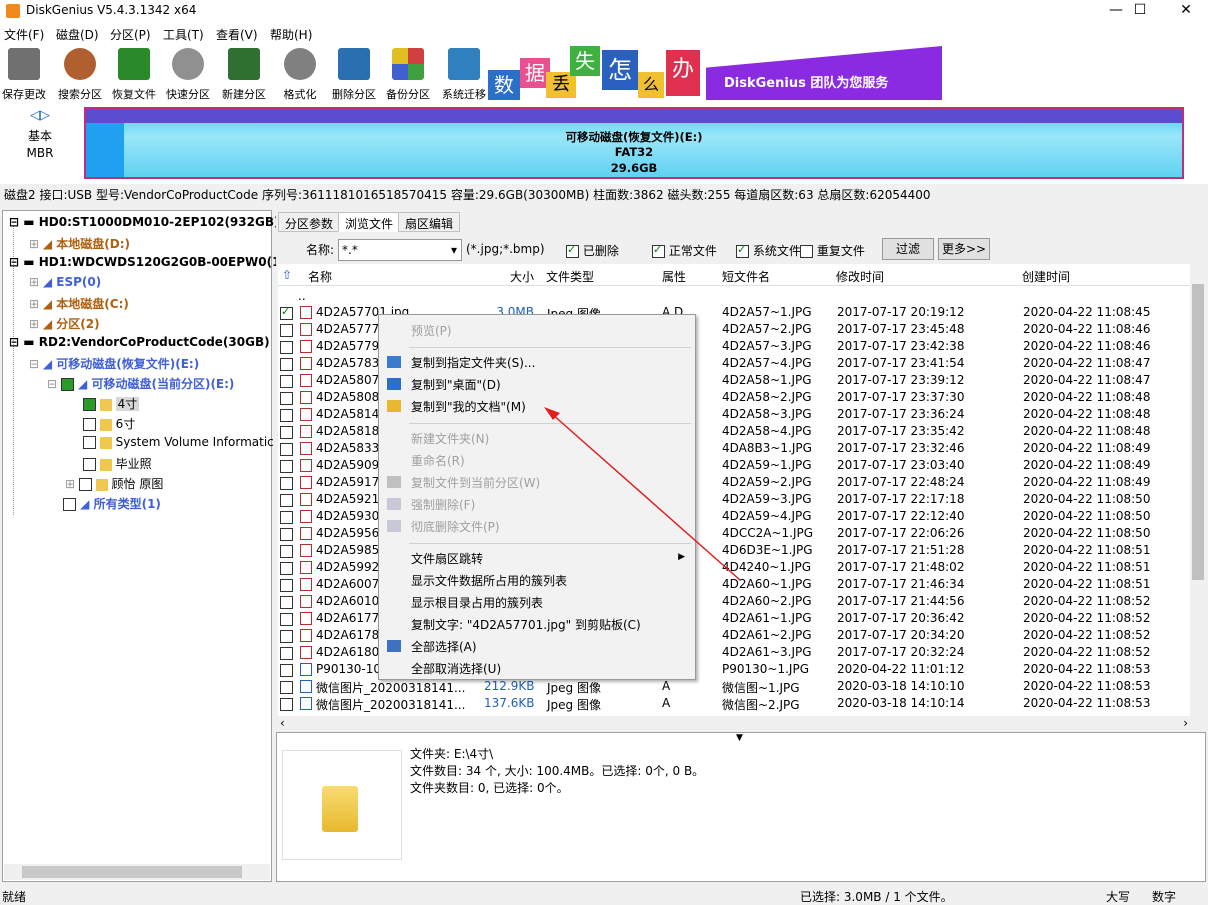 This screenshot has height=905, width=1208. What do you see at coordinates (684, 250) in the screenshot?
I see `normal-files-checkbox: 正常文件` at bounding box center [684, 250].